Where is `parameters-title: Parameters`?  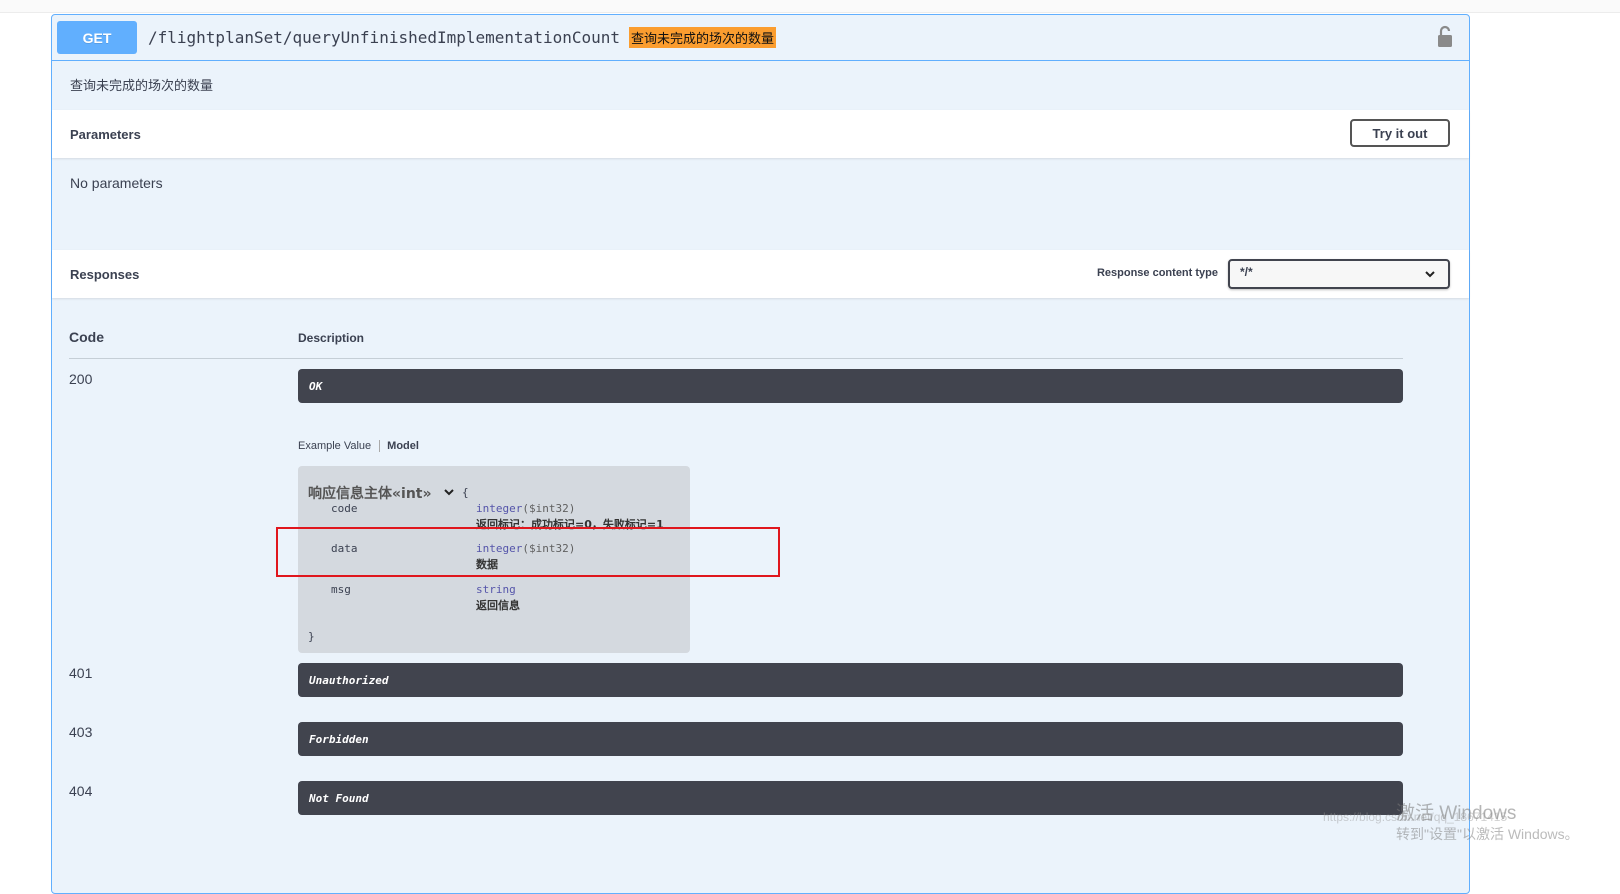 parameters-title: Parameters is located at coordinates (105, 134).